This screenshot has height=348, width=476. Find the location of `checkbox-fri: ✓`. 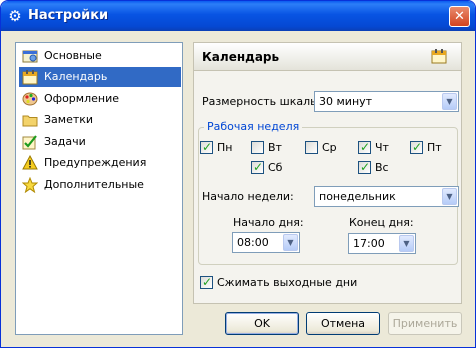

checkbox-fri: ✓ is located at coordinates (416, 147).